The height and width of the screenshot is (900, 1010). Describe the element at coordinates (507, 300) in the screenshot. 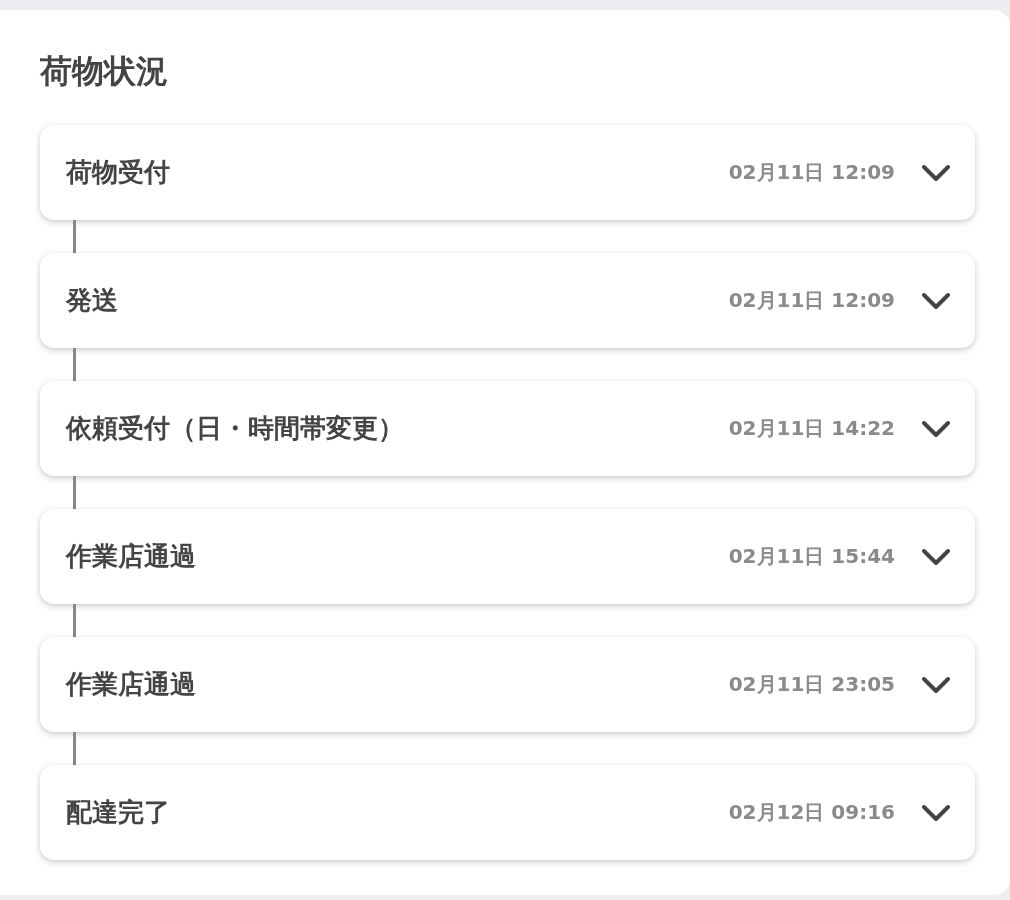

I see `status-event-row: 発送 02月11日 12:09` at that location.